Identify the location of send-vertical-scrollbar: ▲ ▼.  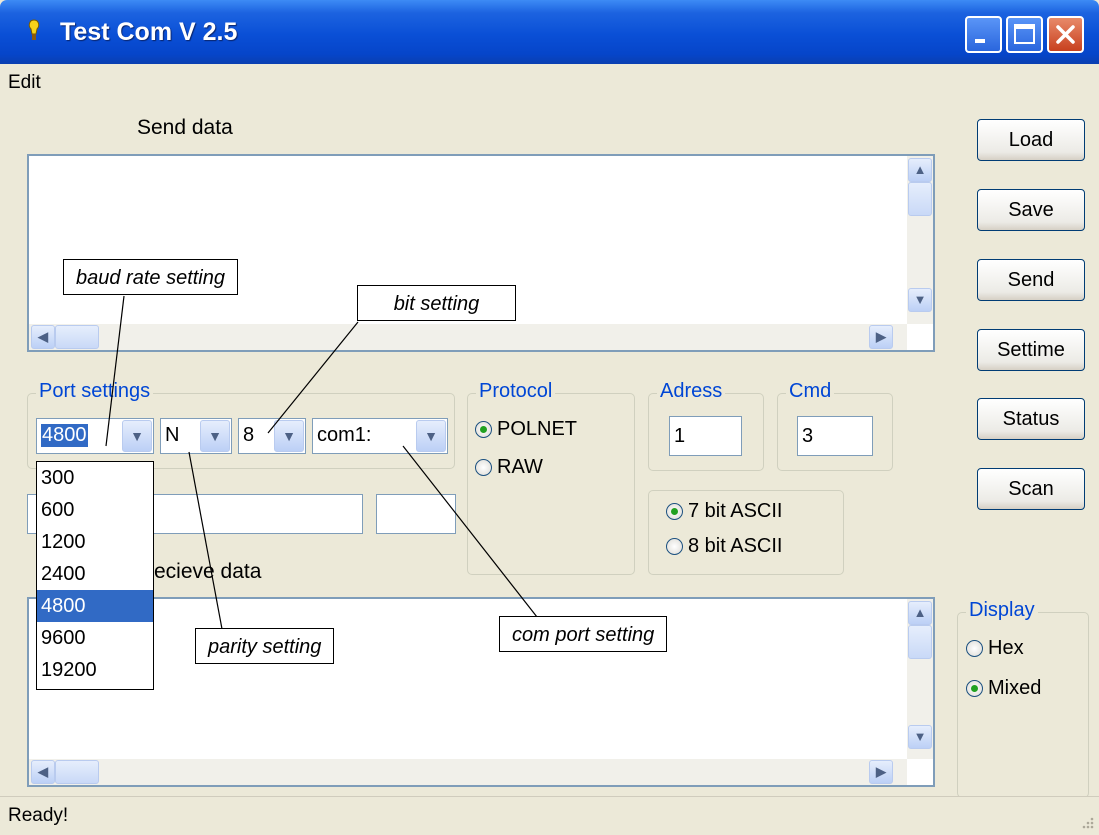
(920, 240).